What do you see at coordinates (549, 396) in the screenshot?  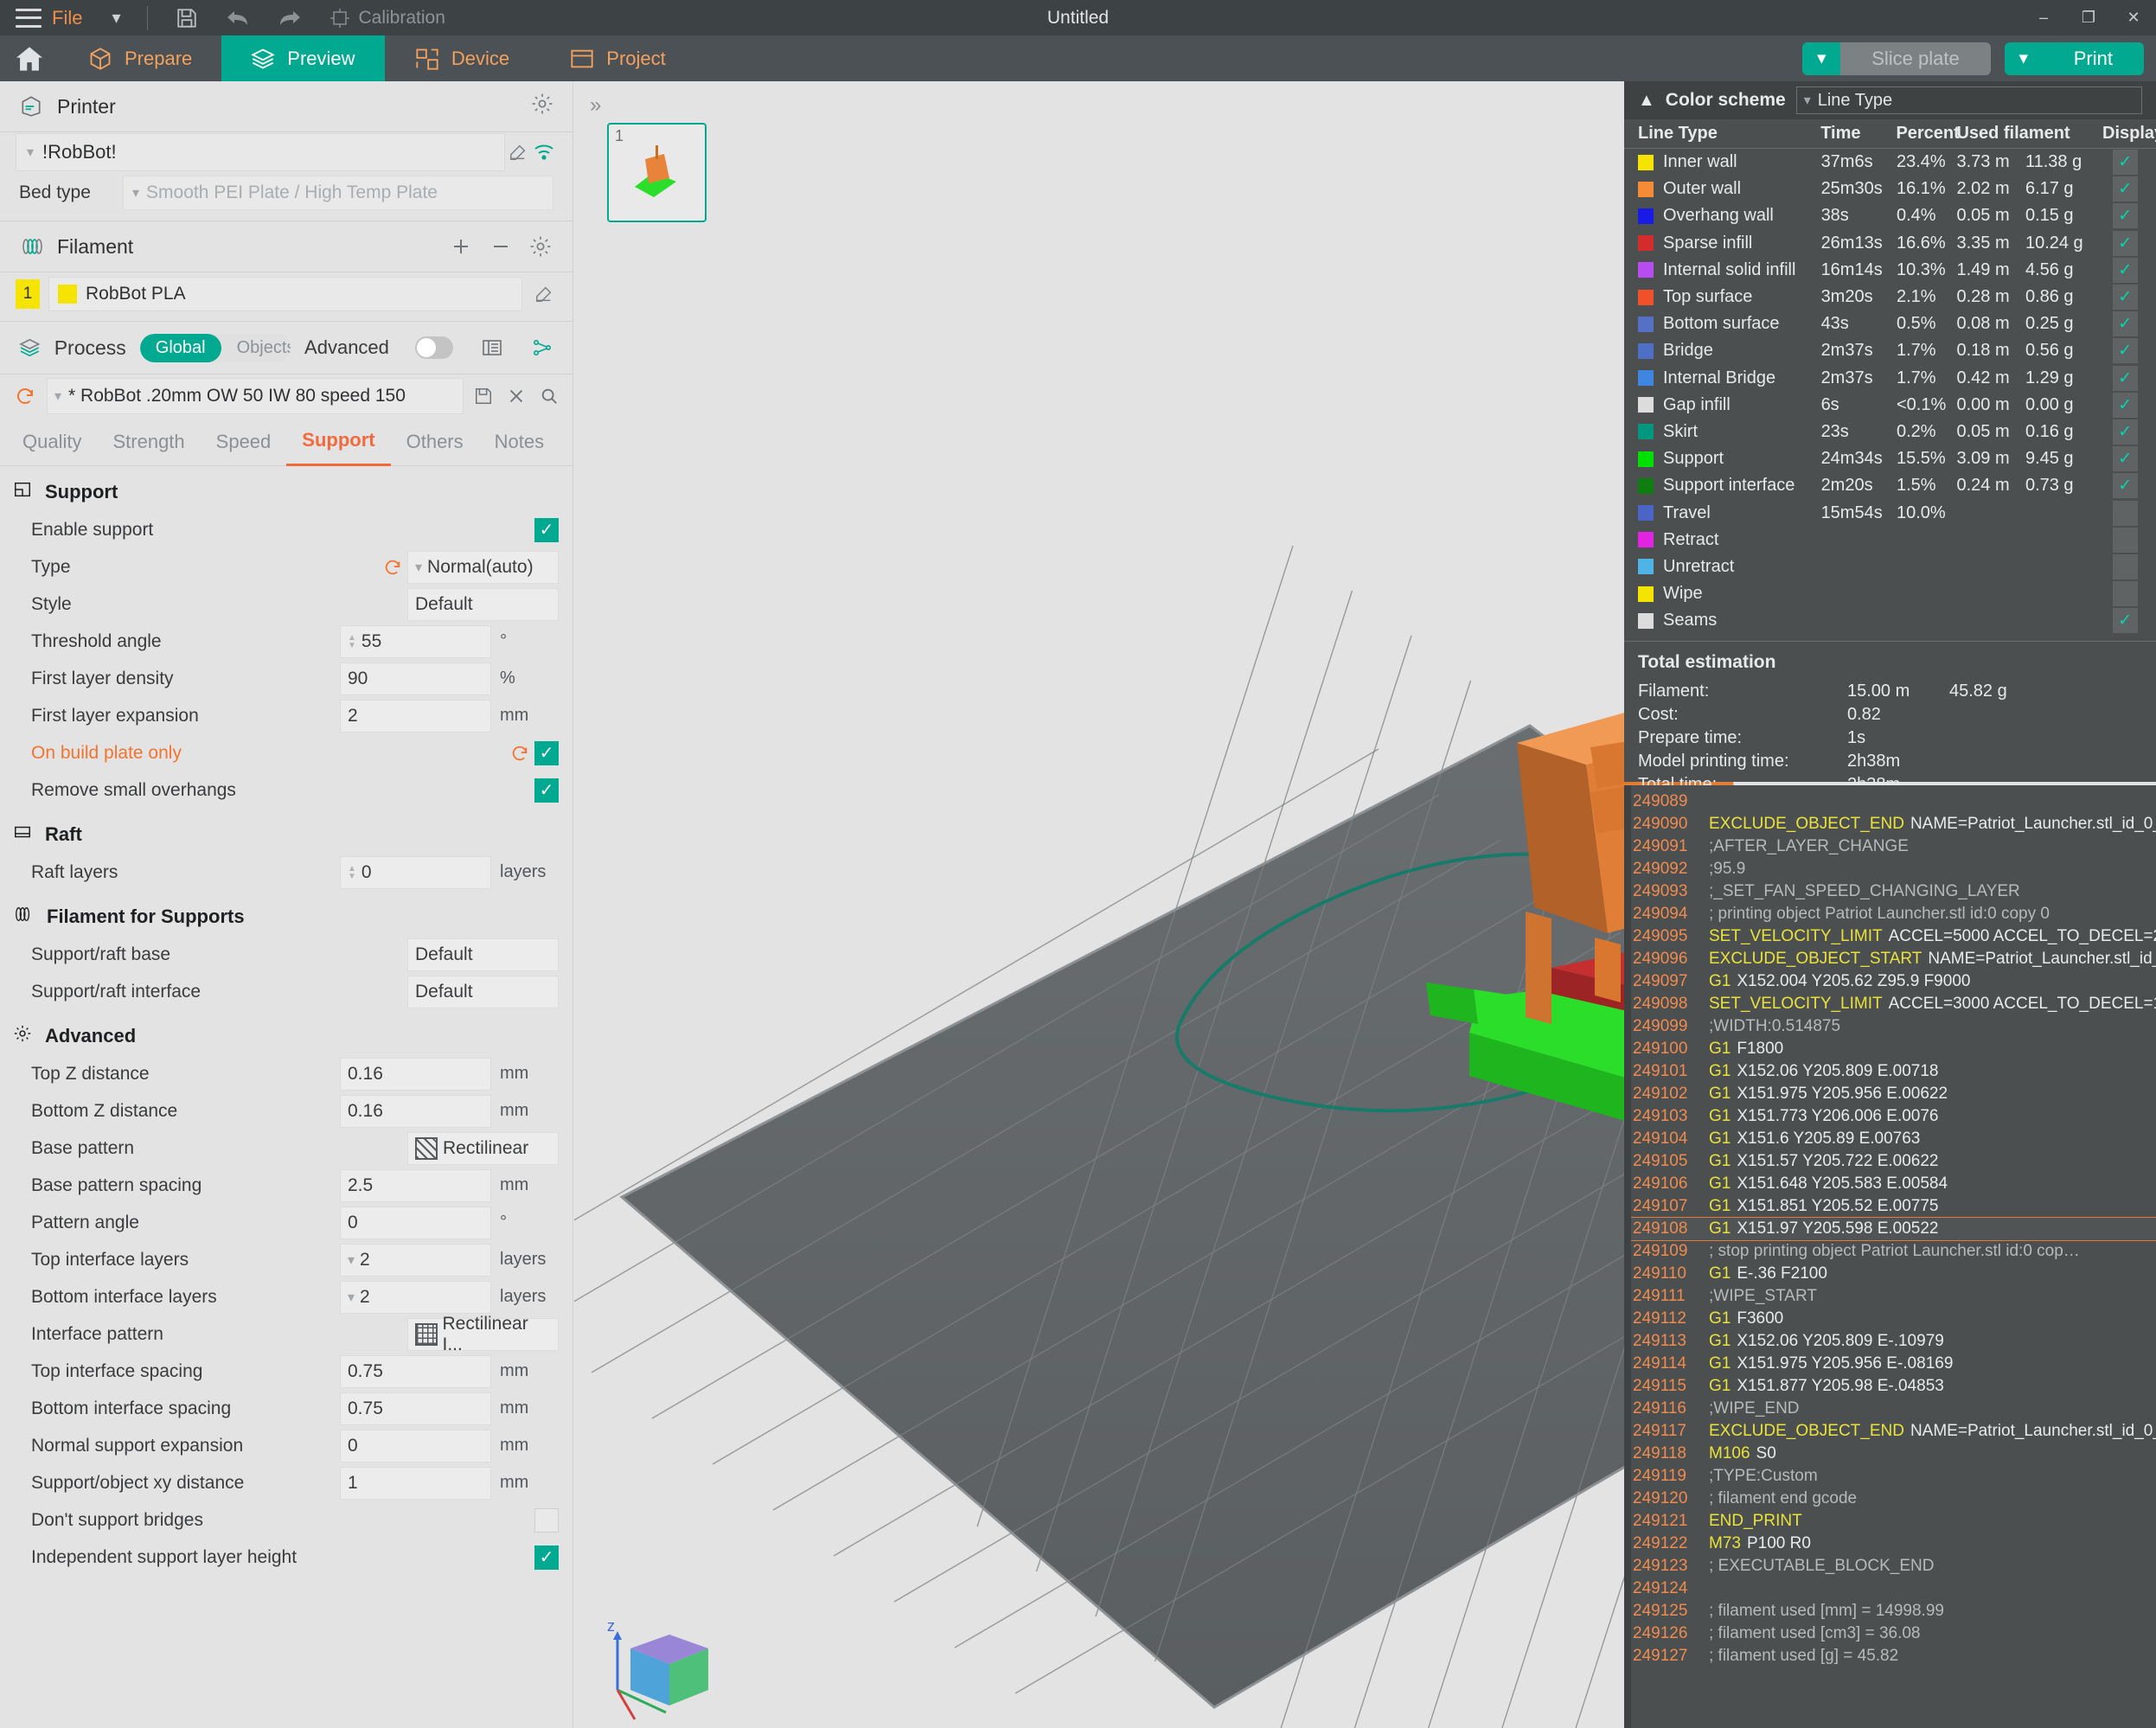 I see `search-icon` at bounding box center [549, 396].